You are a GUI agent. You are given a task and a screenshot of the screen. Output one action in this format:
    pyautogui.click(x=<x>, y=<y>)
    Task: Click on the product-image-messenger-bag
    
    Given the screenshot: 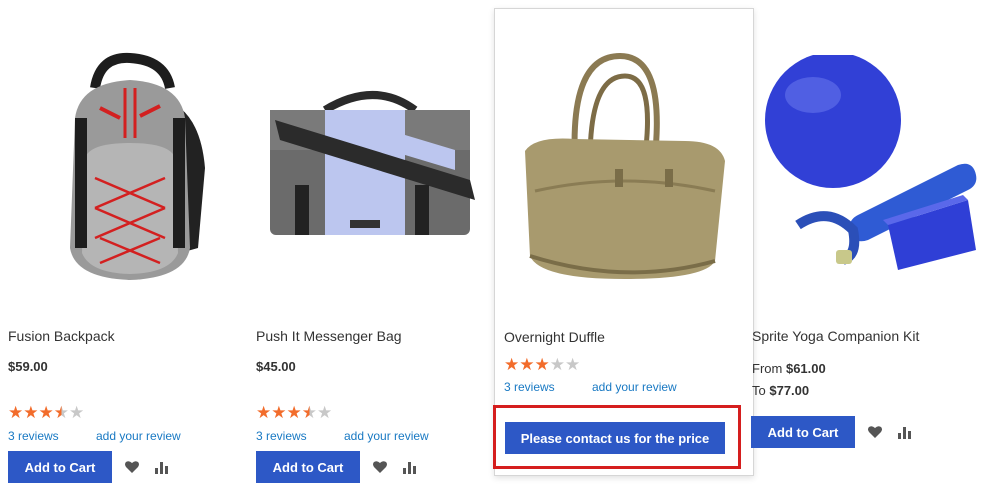 What is the action you would take?
    pyautogui.click(x=375, y=167)
    